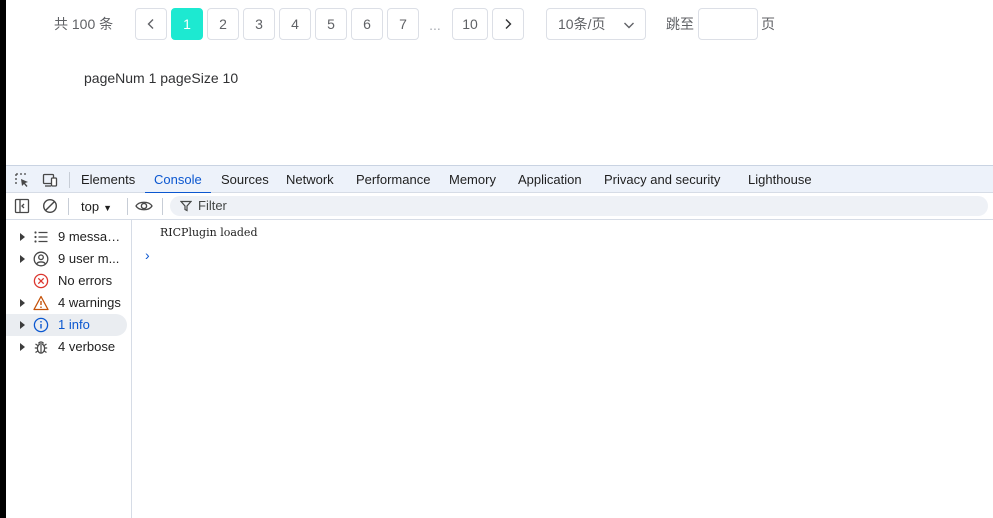 Image resolution: width=993 pixels, height=518 pixels. What do you see at coordinates (662, 179) in the screenshot?
I see `tab-privacy-security: Privacy and security` at bounding box center [662, 179].